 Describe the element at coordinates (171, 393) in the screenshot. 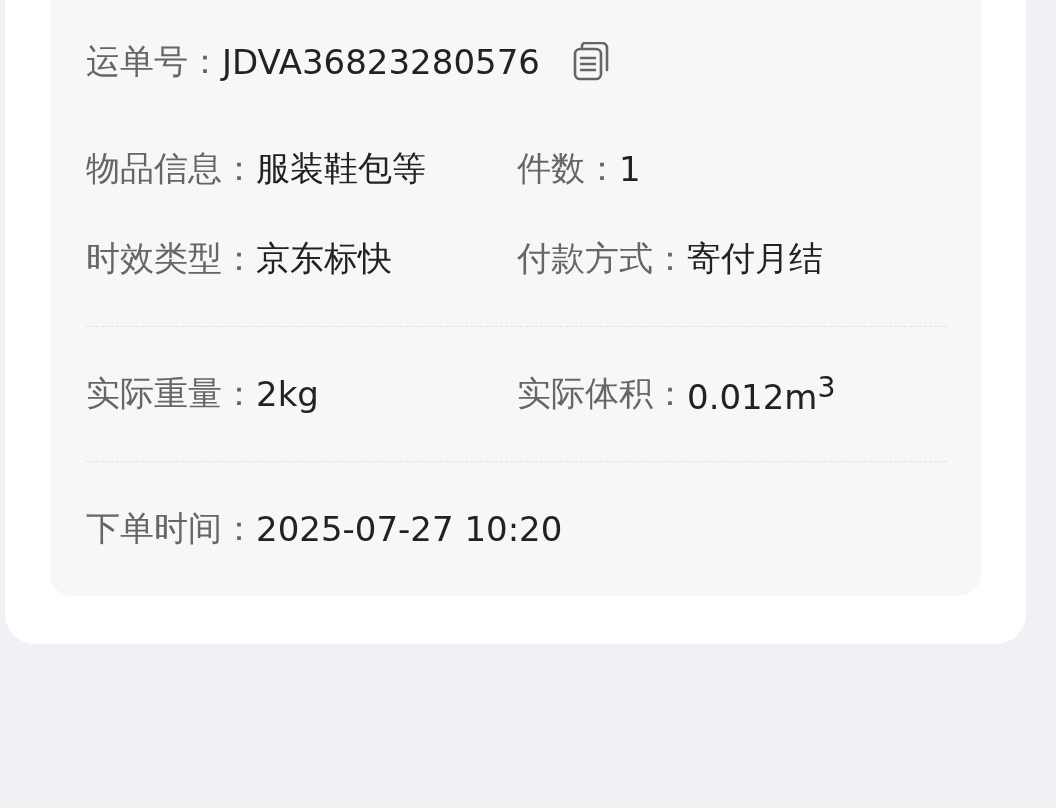

I see `field-label: 实际重量：` at that location.